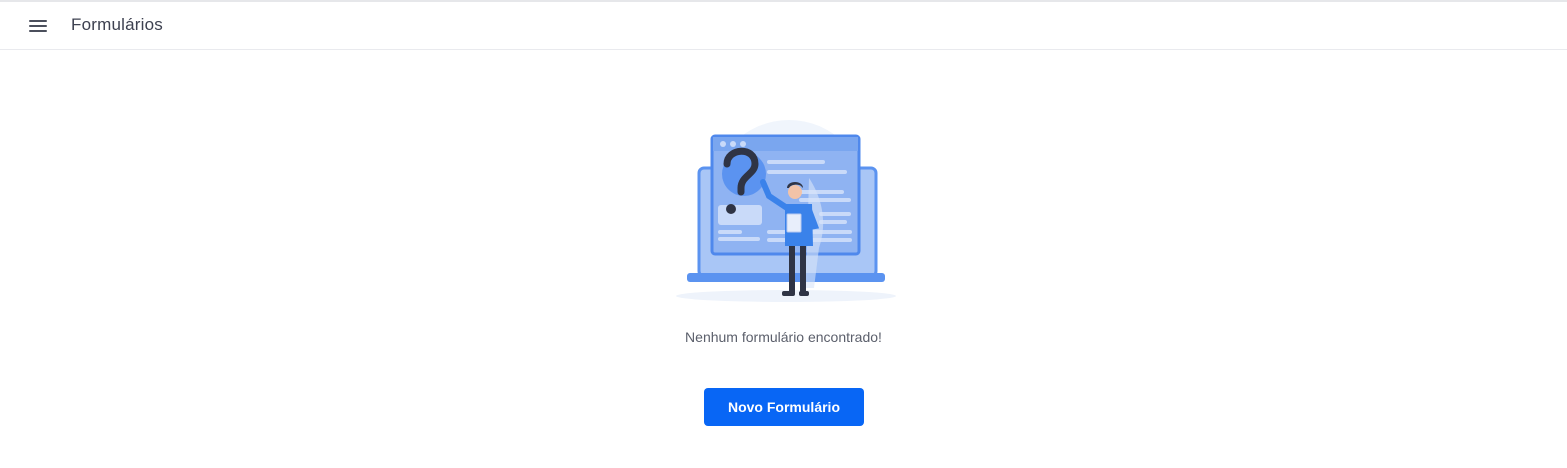  I want to click on paper, so click(794, 223).